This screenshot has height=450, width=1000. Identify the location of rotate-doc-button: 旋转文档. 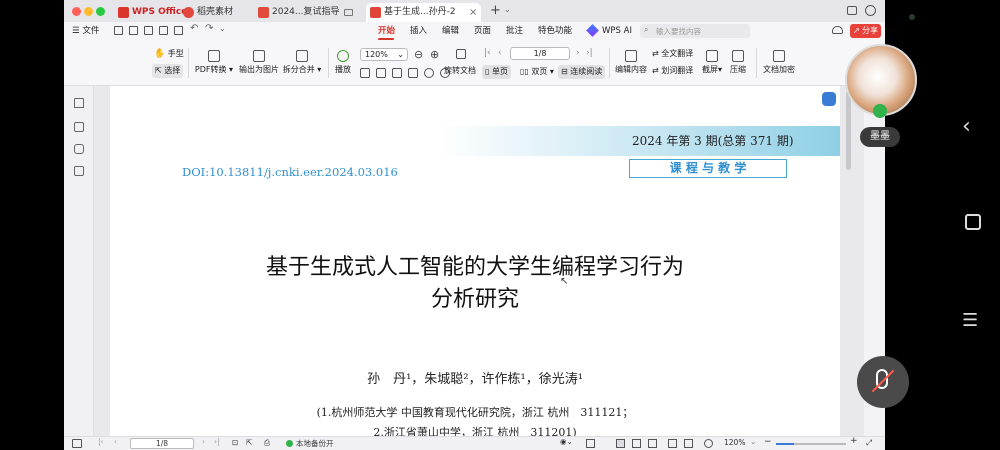
(460, 71).